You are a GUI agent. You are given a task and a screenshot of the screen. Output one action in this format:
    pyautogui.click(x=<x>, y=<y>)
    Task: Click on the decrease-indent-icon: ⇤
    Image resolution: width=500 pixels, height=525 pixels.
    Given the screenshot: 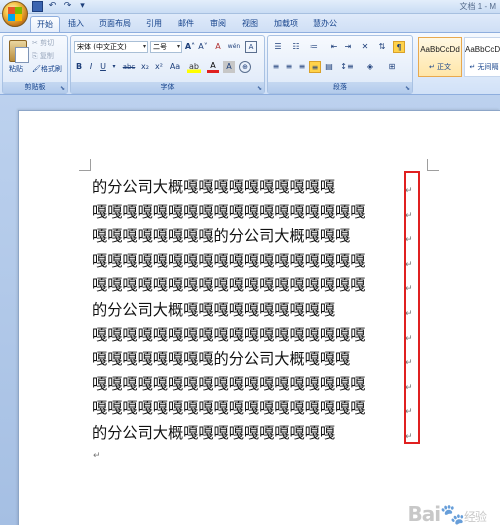 What is the action you would take?
    pyautogui.click(x=334, y=47)
    